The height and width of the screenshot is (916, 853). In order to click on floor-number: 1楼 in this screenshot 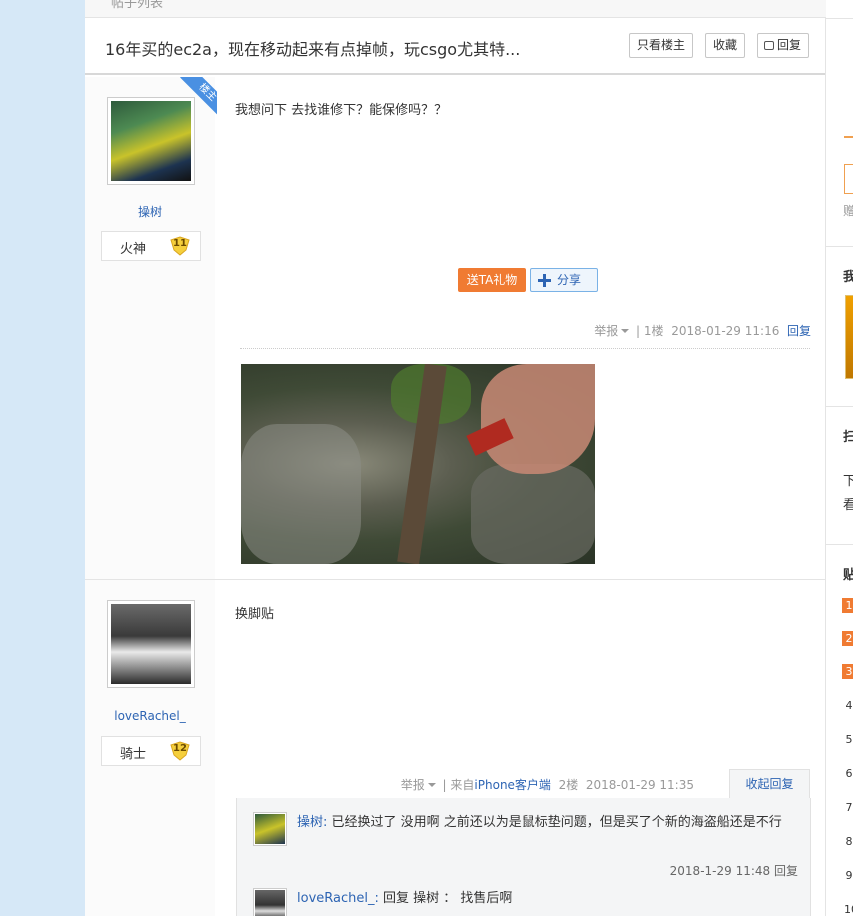, I will do `click(653, 331)`.